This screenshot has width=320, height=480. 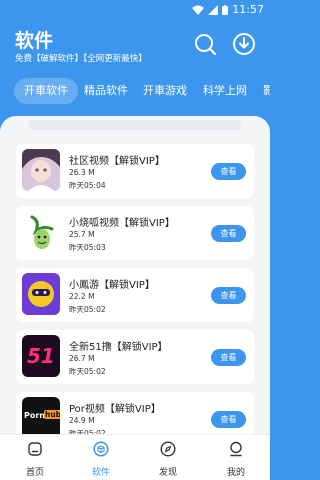 I want to click on status-time: 11:57, so click(x=248, y=9).